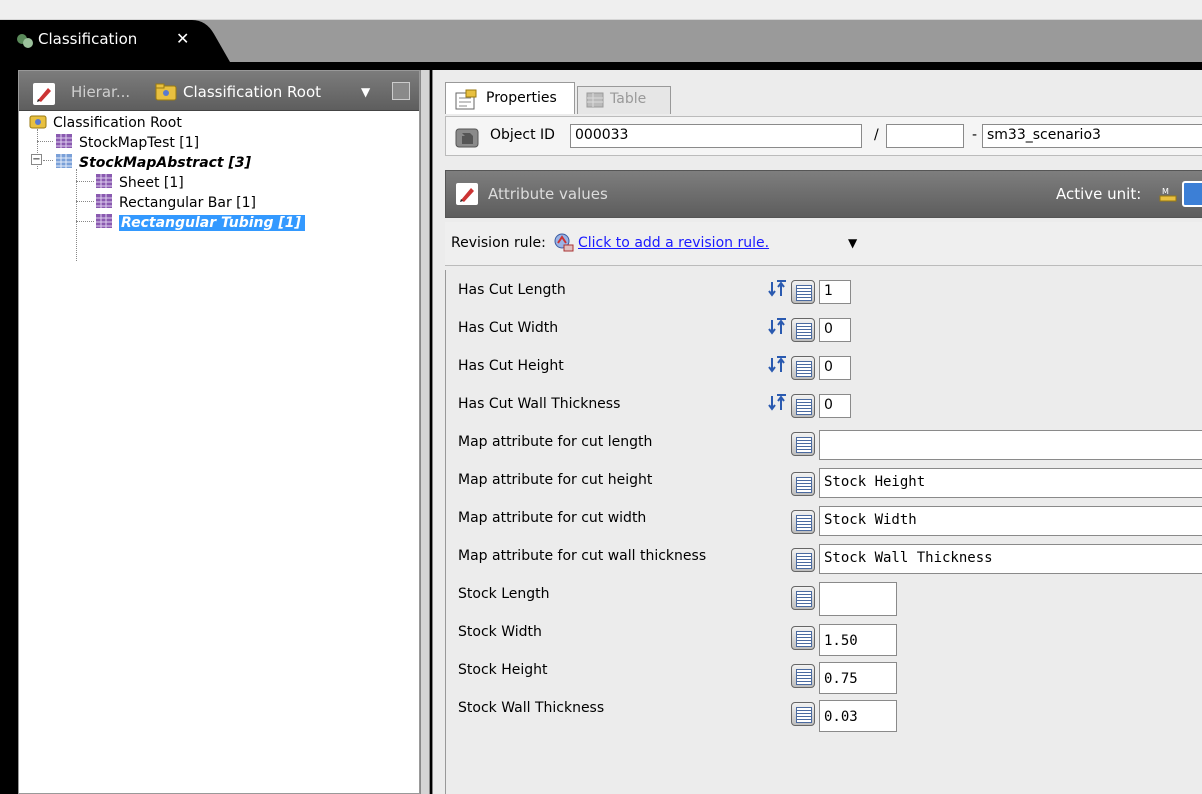 Image resolution: width=1202 pixels, height=794 pixels. I want to click on unit-toggle-button, so click(1192, 194).